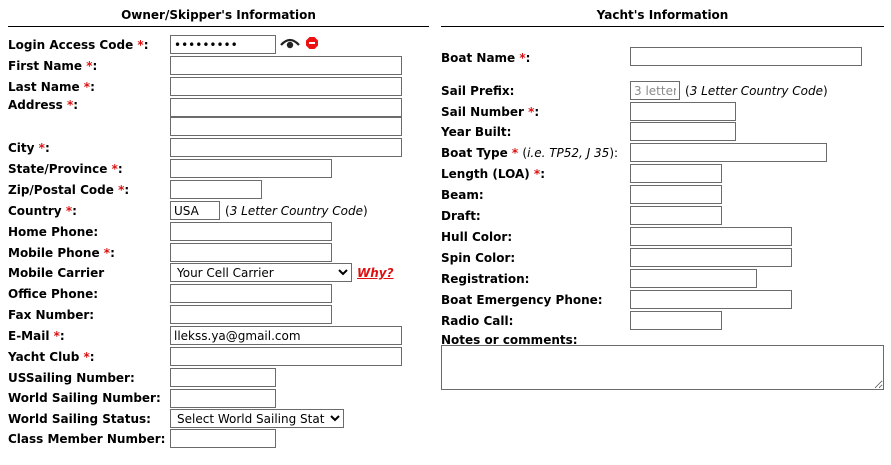 Image resolution: width=891 pixels, height=465 pixels. Describe the element at coordinates (462, 195) in the screenshot. I see `beam-label: Beam:` at that location.